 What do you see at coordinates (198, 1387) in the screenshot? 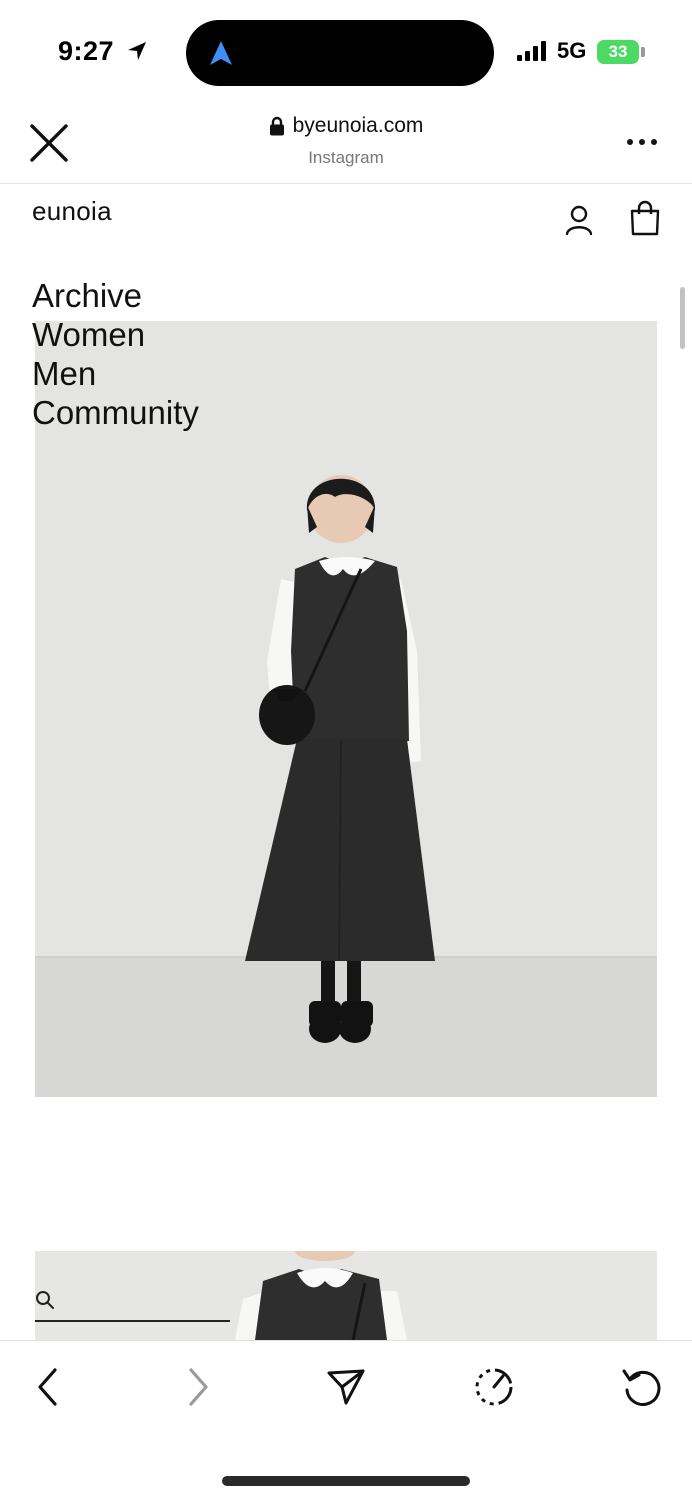
I see `forward-icon` at bounding box center [198, 1387].